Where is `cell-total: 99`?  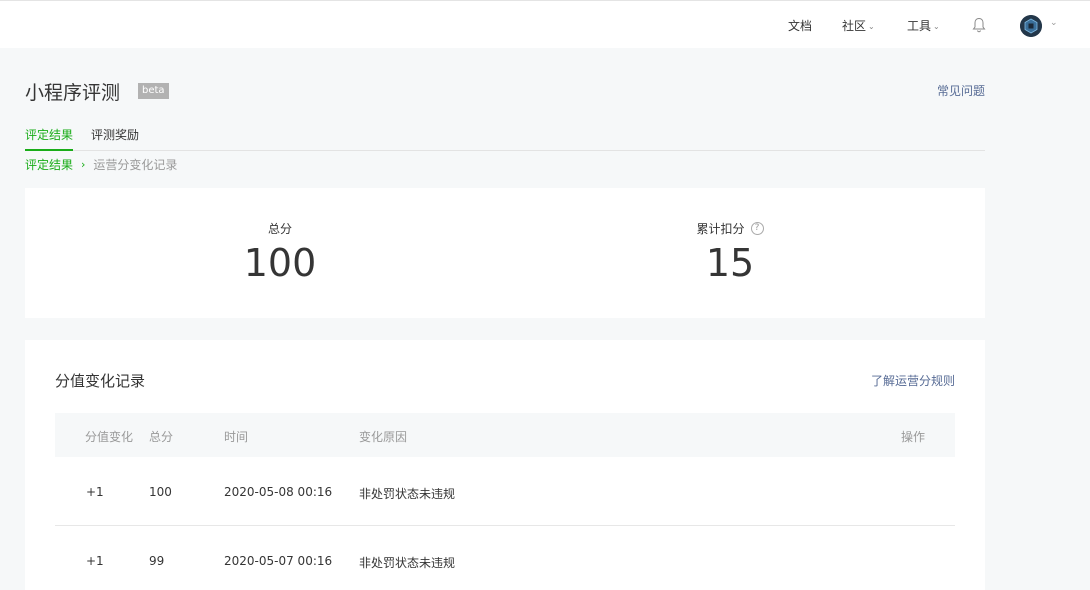 cell-total: 99 is located at coordinates (157, 561).